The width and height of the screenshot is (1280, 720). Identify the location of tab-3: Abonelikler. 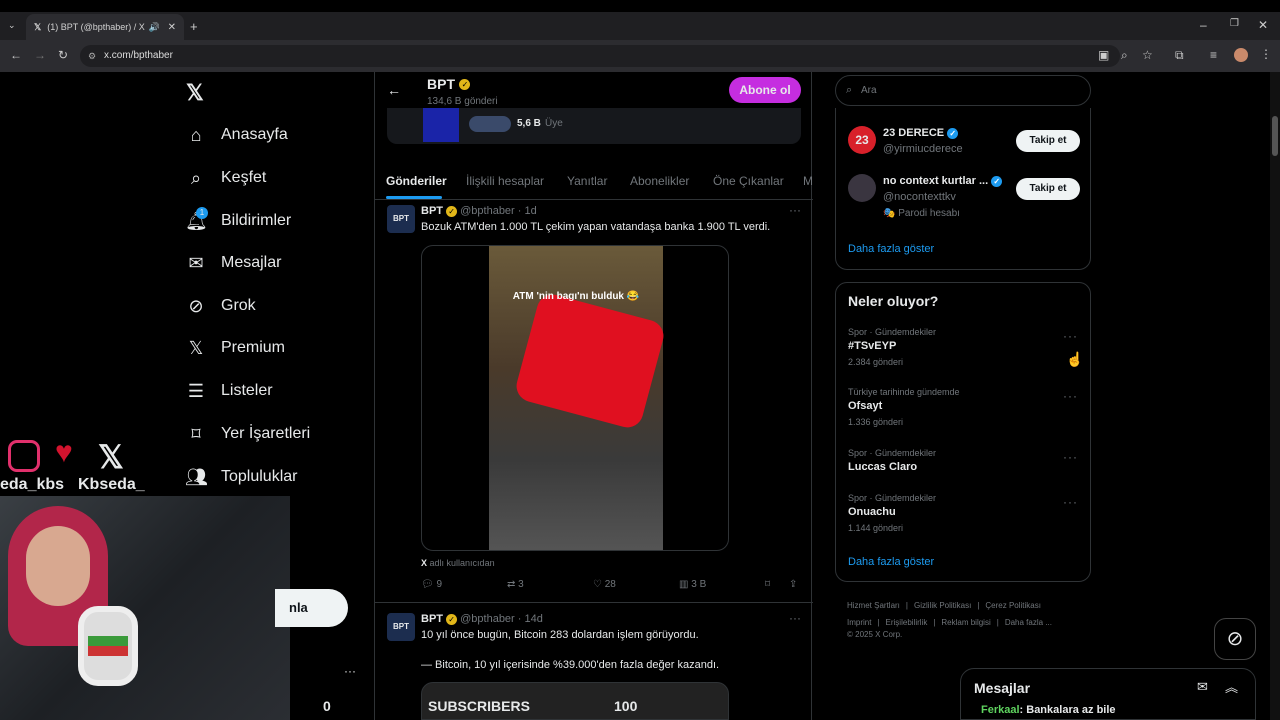
(659, 181).